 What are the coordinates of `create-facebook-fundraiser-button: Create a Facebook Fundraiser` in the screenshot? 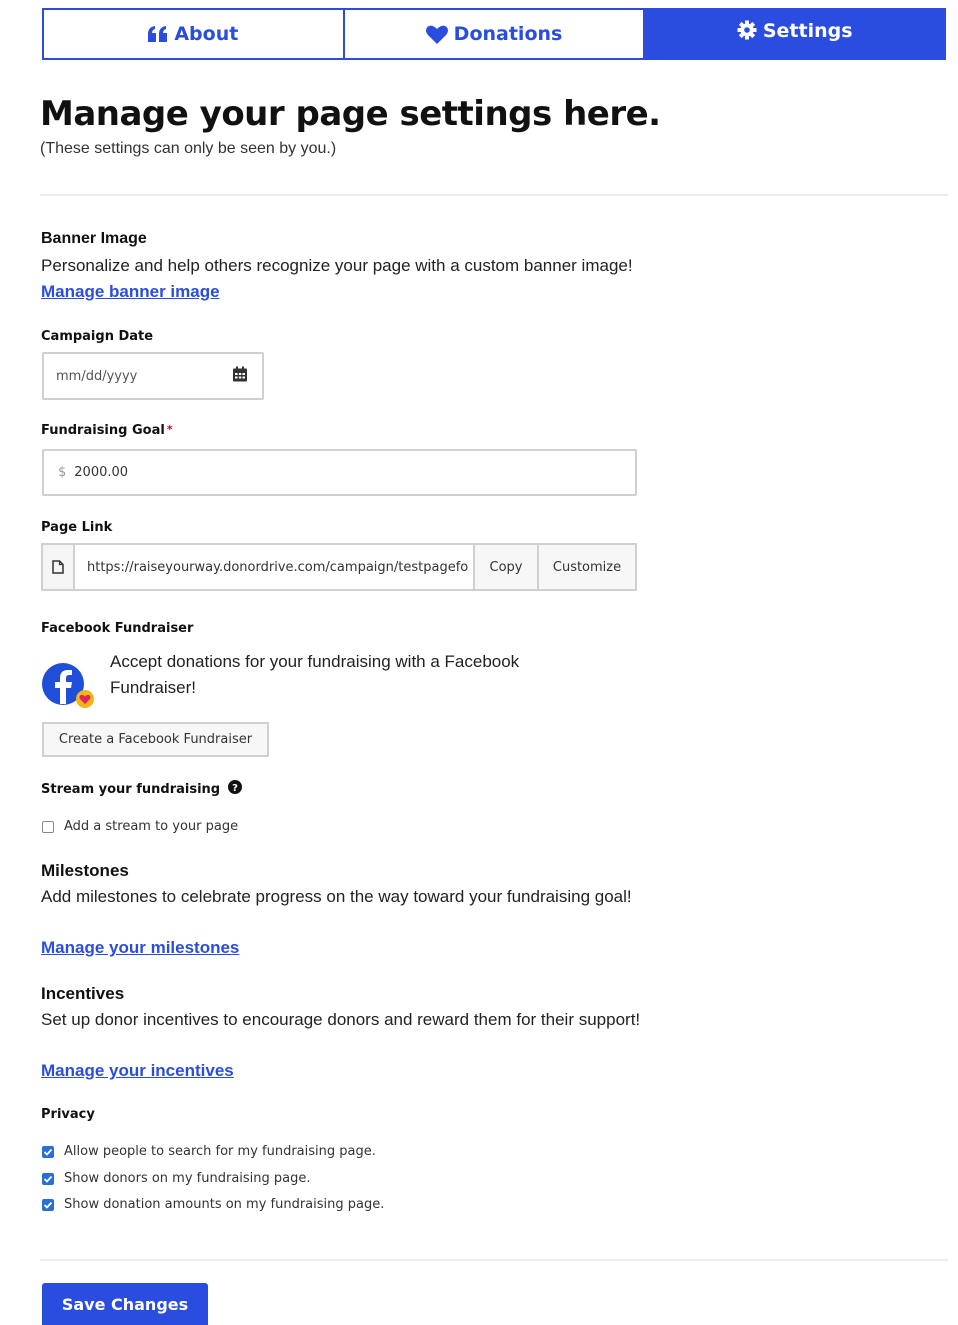 It's located at (155, 739).